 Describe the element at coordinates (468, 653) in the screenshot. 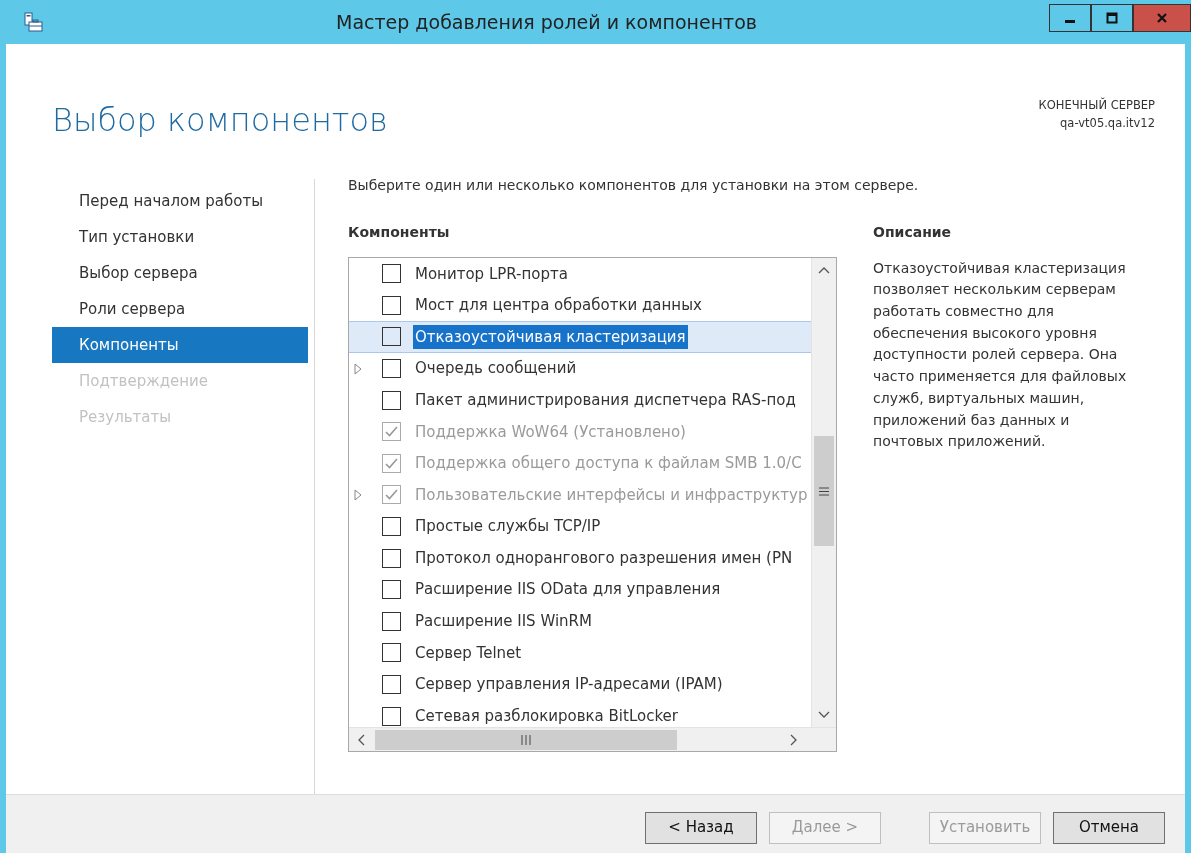

I see `feature-label: Сервер Telnet` at that location.